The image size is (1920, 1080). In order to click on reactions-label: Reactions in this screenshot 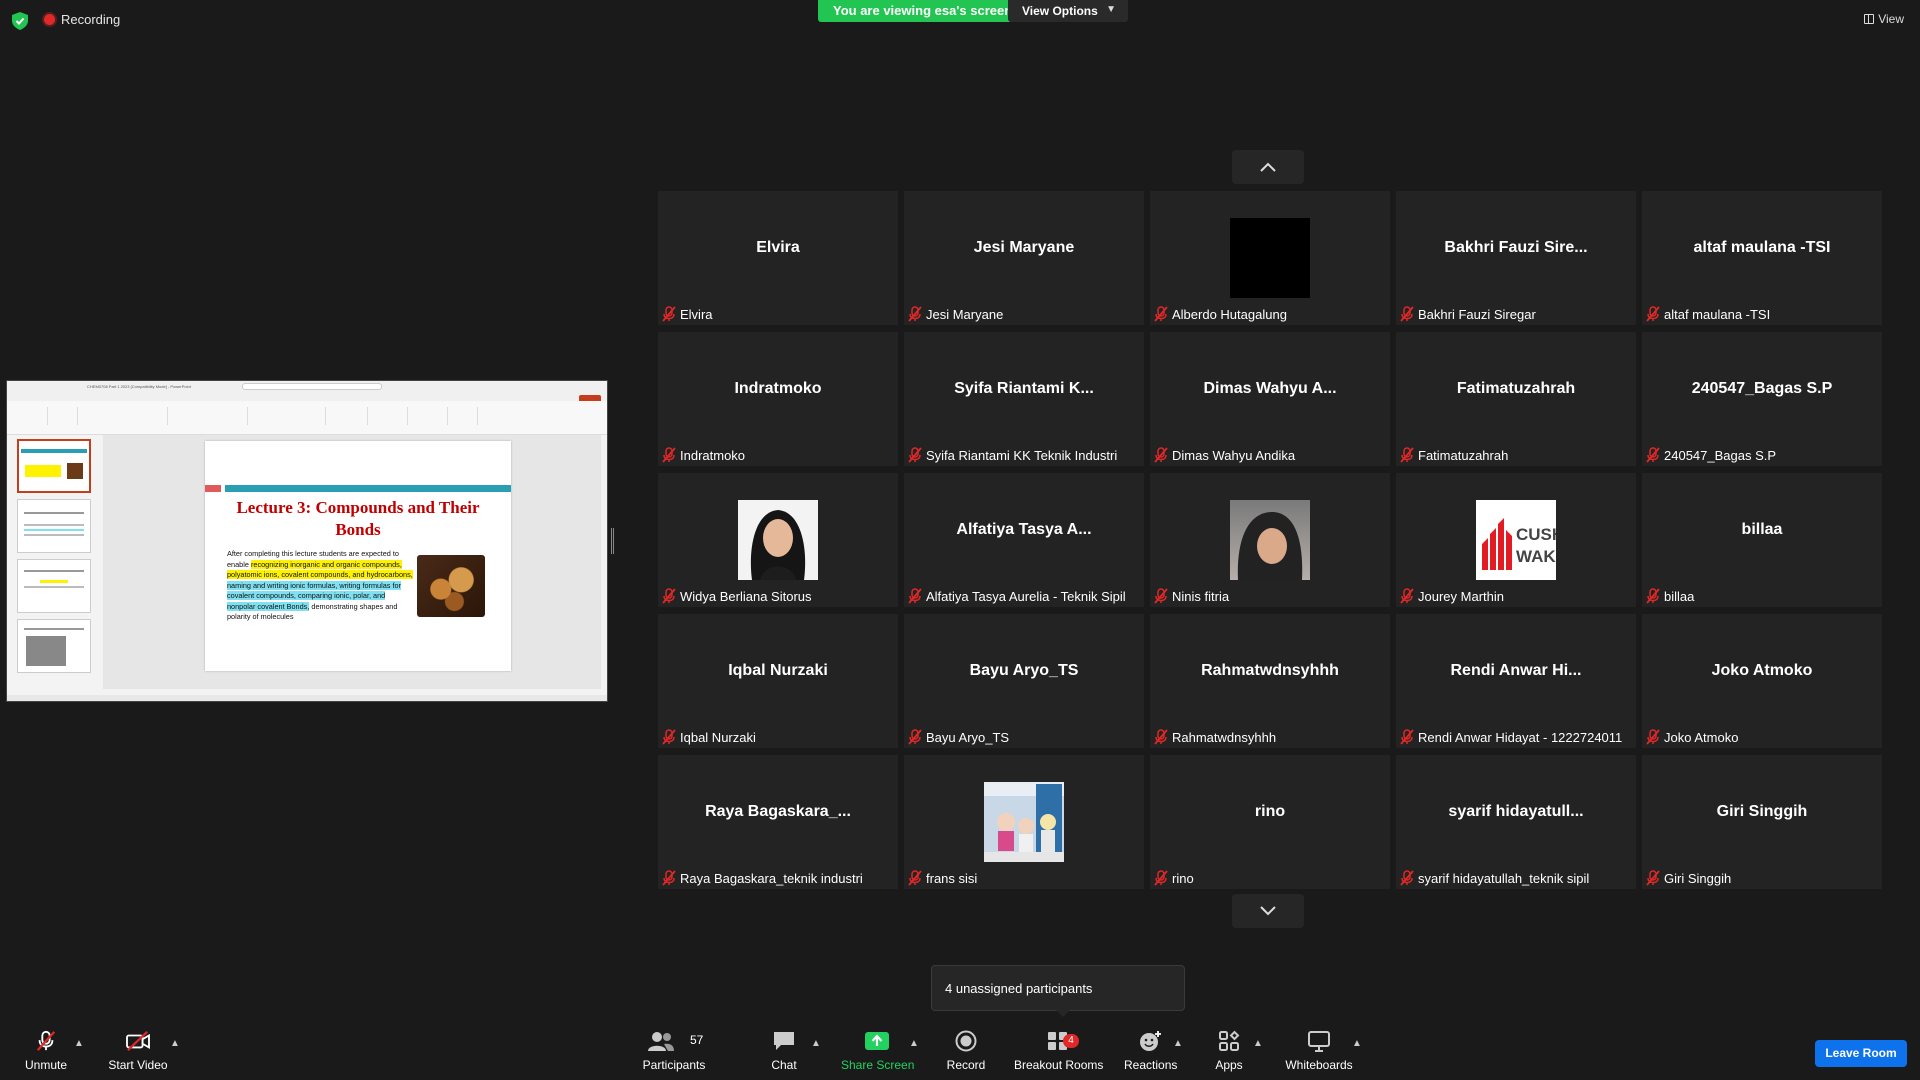, I will do `click(1151, 1065)`.